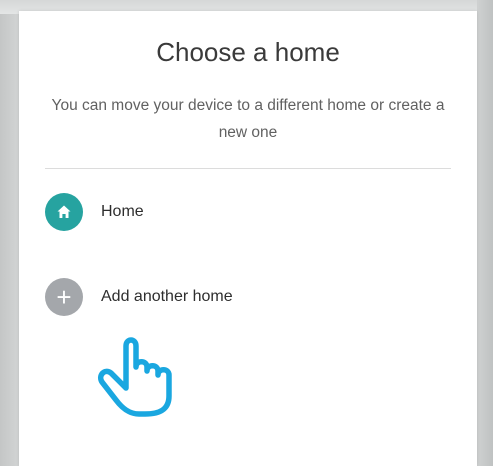 This screenshot has height=466, width=493. I want to click on plus-icon: +, so click(64, 297).